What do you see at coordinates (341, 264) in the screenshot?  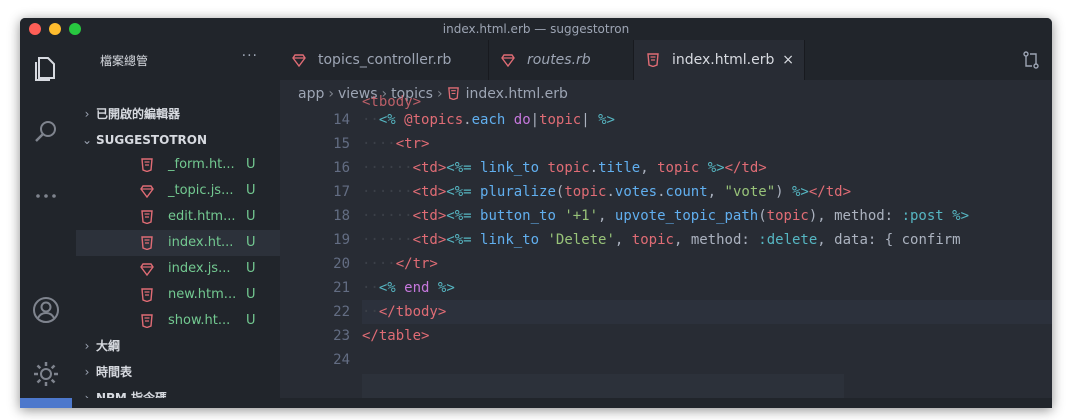 I see `line-number: 20` at bounding box center [341, 264].